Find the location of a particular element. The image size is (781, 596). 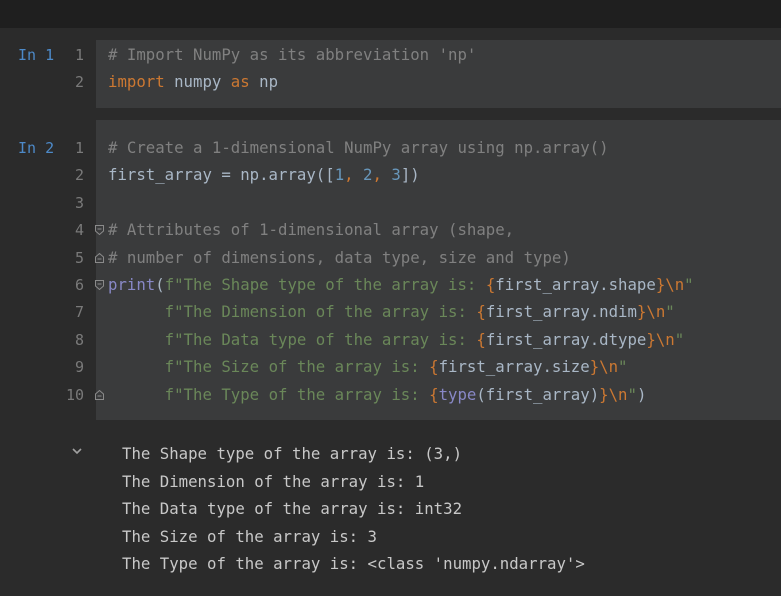

code-token: first_array.dtype is located at coordinates (566, 339).